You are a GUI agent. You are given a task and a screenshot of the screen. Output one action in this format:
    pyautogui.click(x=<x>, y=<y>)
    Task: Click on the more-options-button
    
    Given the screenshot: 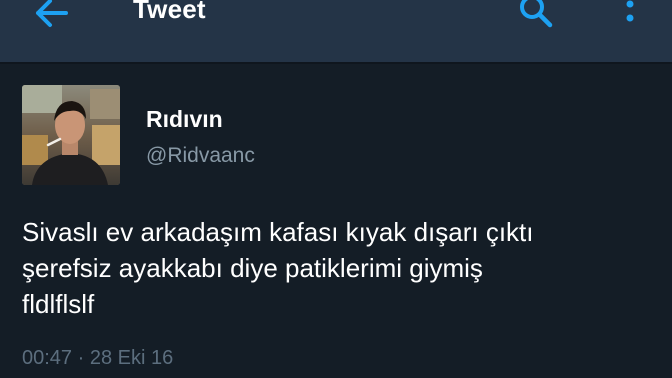 What is the action you would take?
    pyautogui.click(x=630, y=15)
    